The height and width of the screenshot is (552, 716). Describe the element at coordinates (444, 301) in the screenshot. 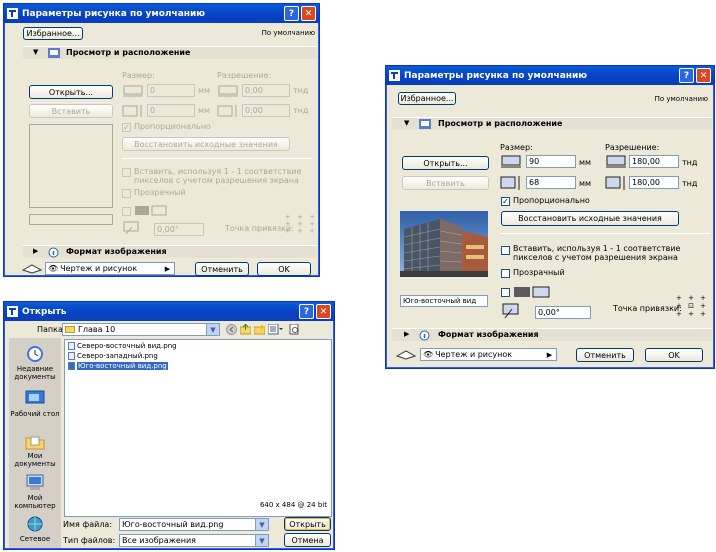

I see `preview-name-field: Юго-восточный вид` at that location.